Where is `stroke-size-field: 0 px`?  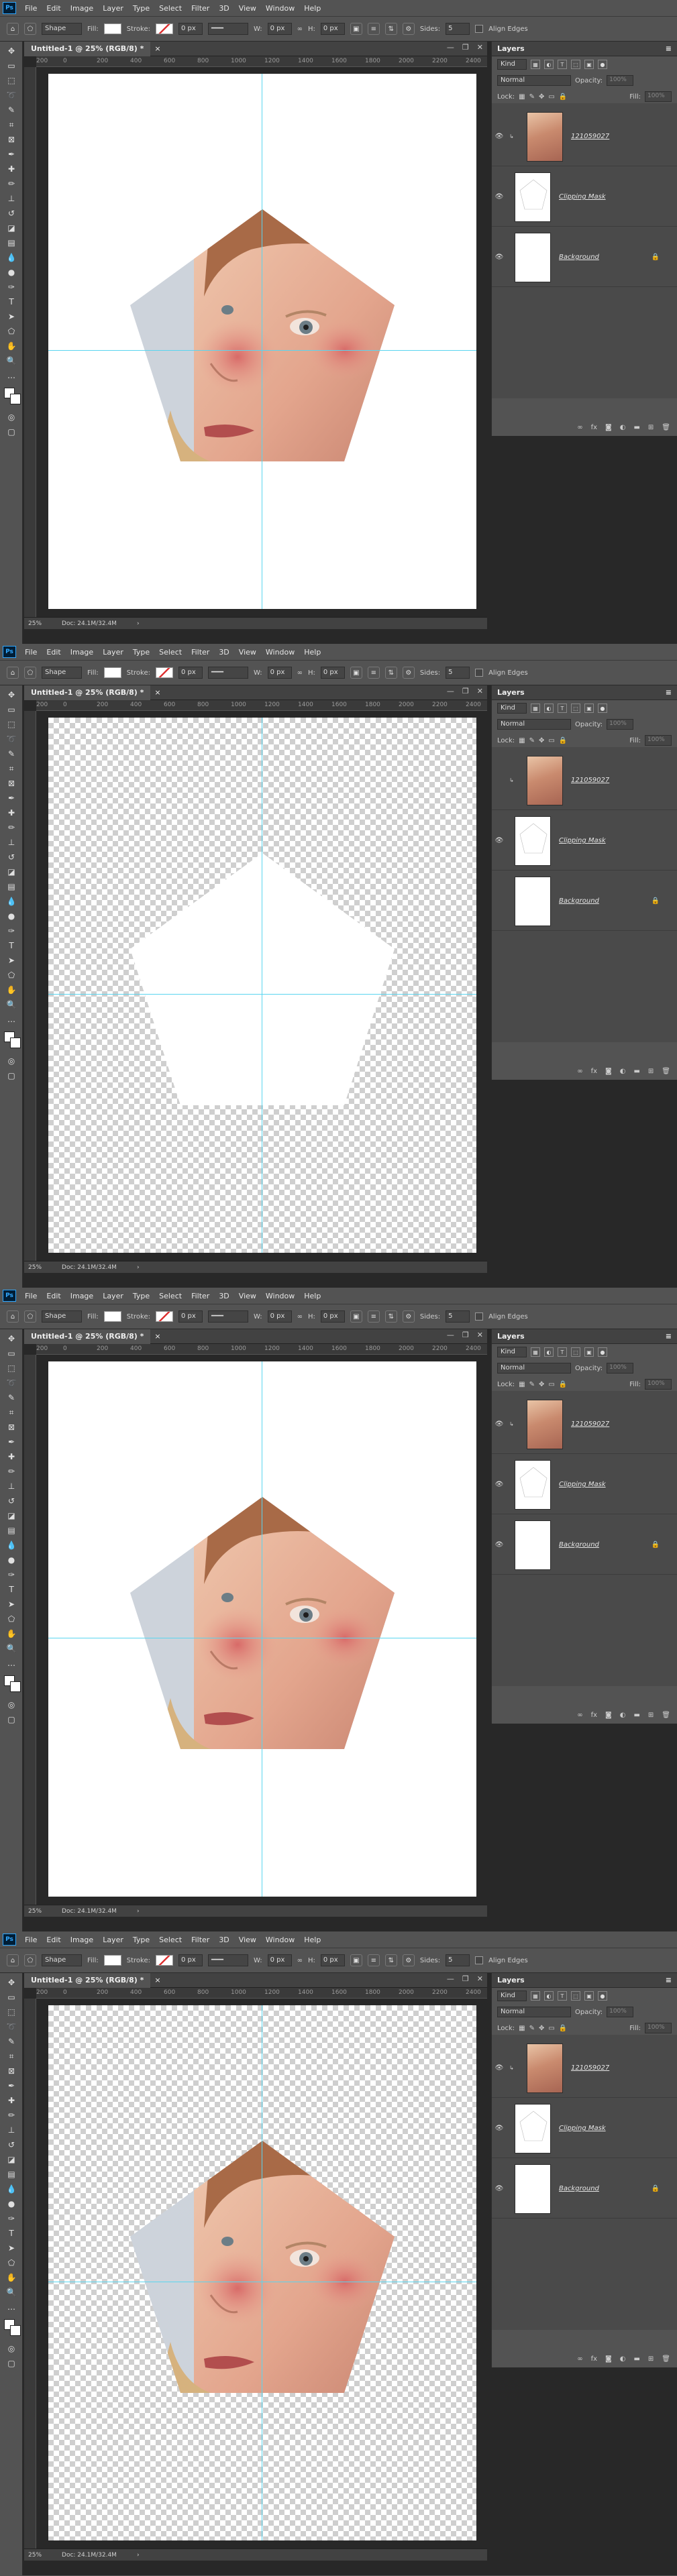 stroke-size-field: 0 px is located at coordinates (191, 1960).